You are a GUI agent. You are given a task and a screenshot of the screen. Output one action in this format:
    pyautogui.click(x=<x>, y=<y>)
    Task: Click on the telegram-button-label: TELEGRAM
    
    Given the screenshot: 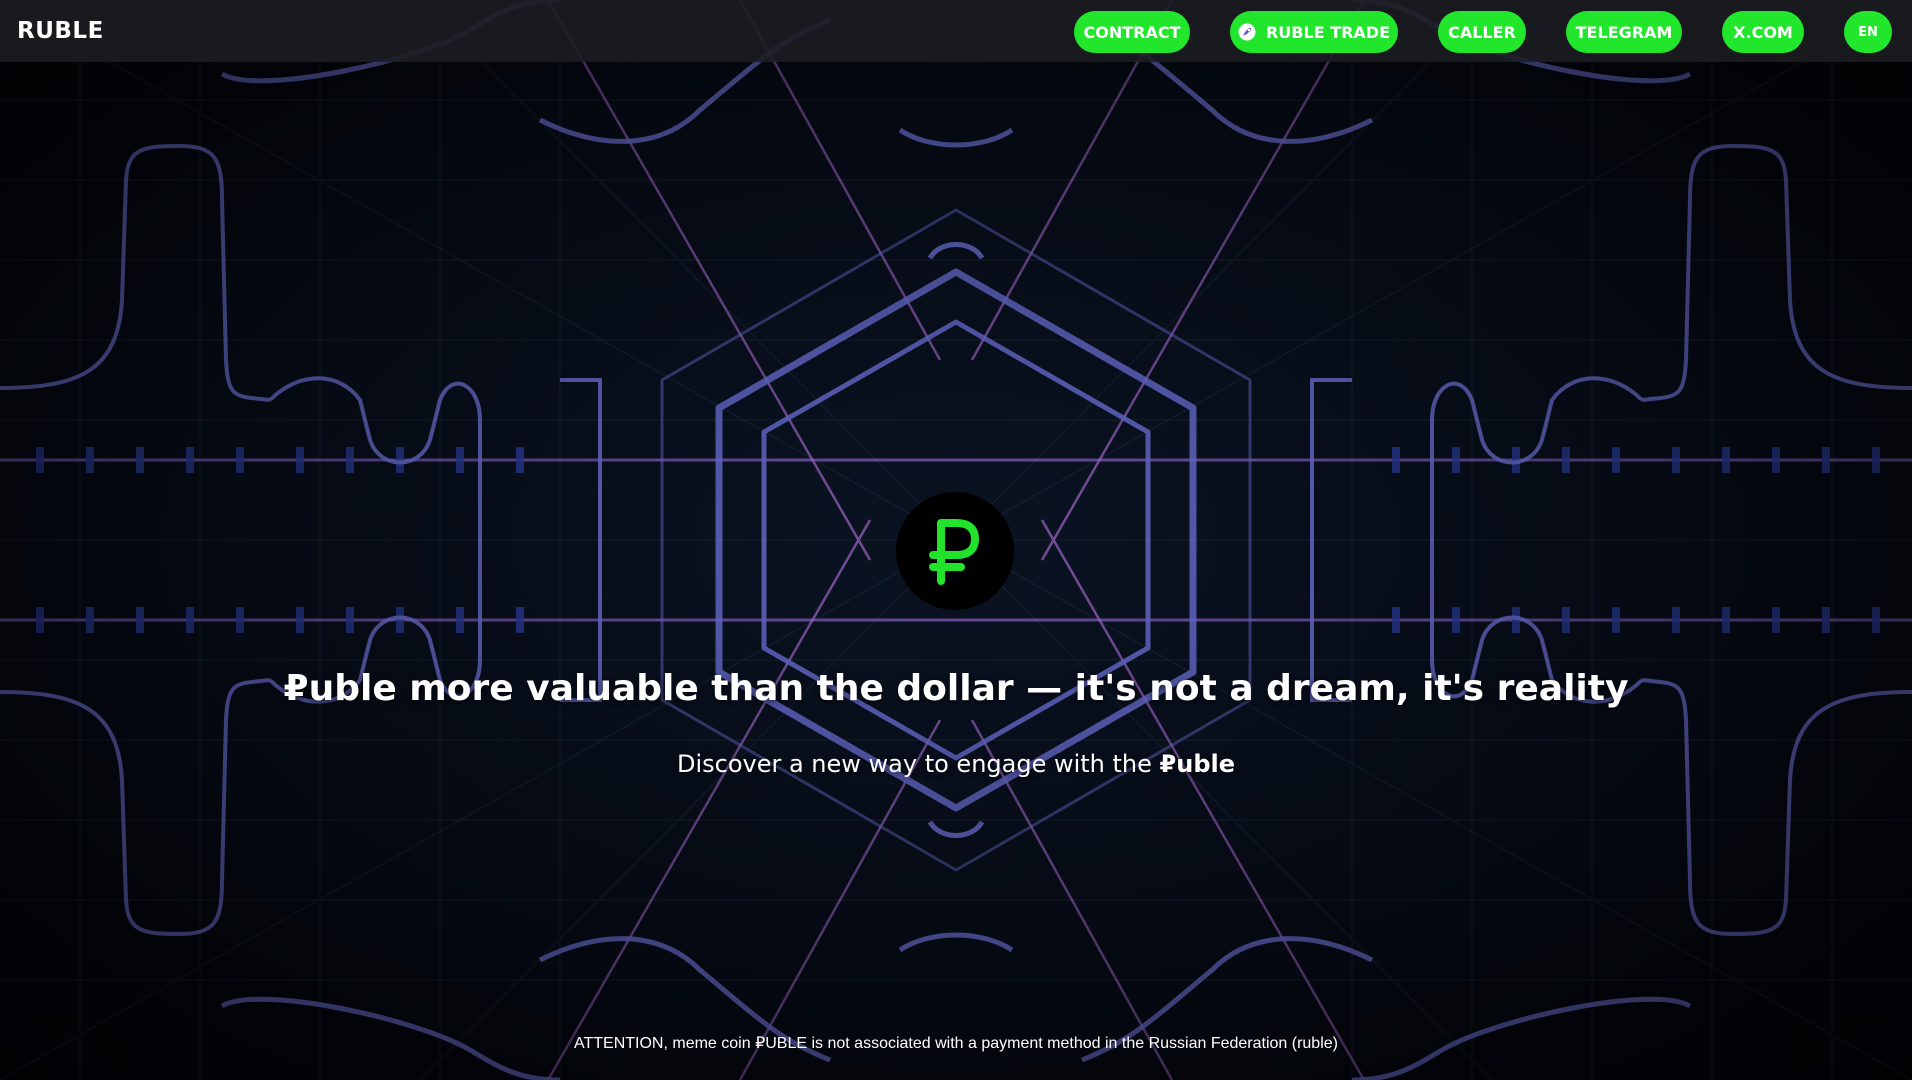 What is the action you would take?
    pyautogui.click(x=1624, y=32)
    